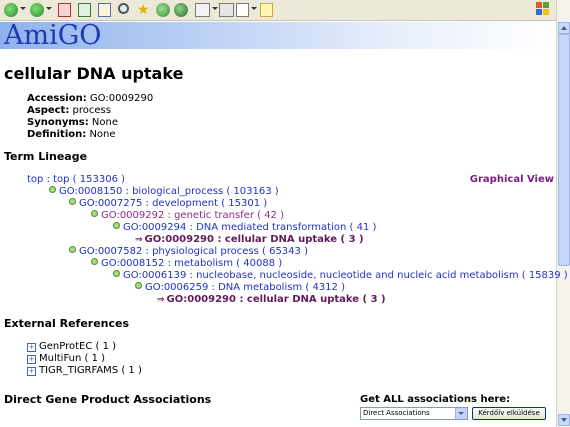 This screenshot has height=427, width=570. I want to click on association-type-select: Direct Associations, so click(414, 413).